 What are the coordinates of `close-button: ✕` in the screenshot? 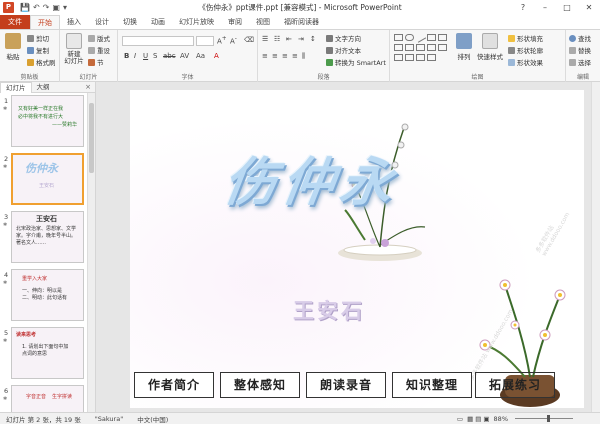 It's located at (589, 7).